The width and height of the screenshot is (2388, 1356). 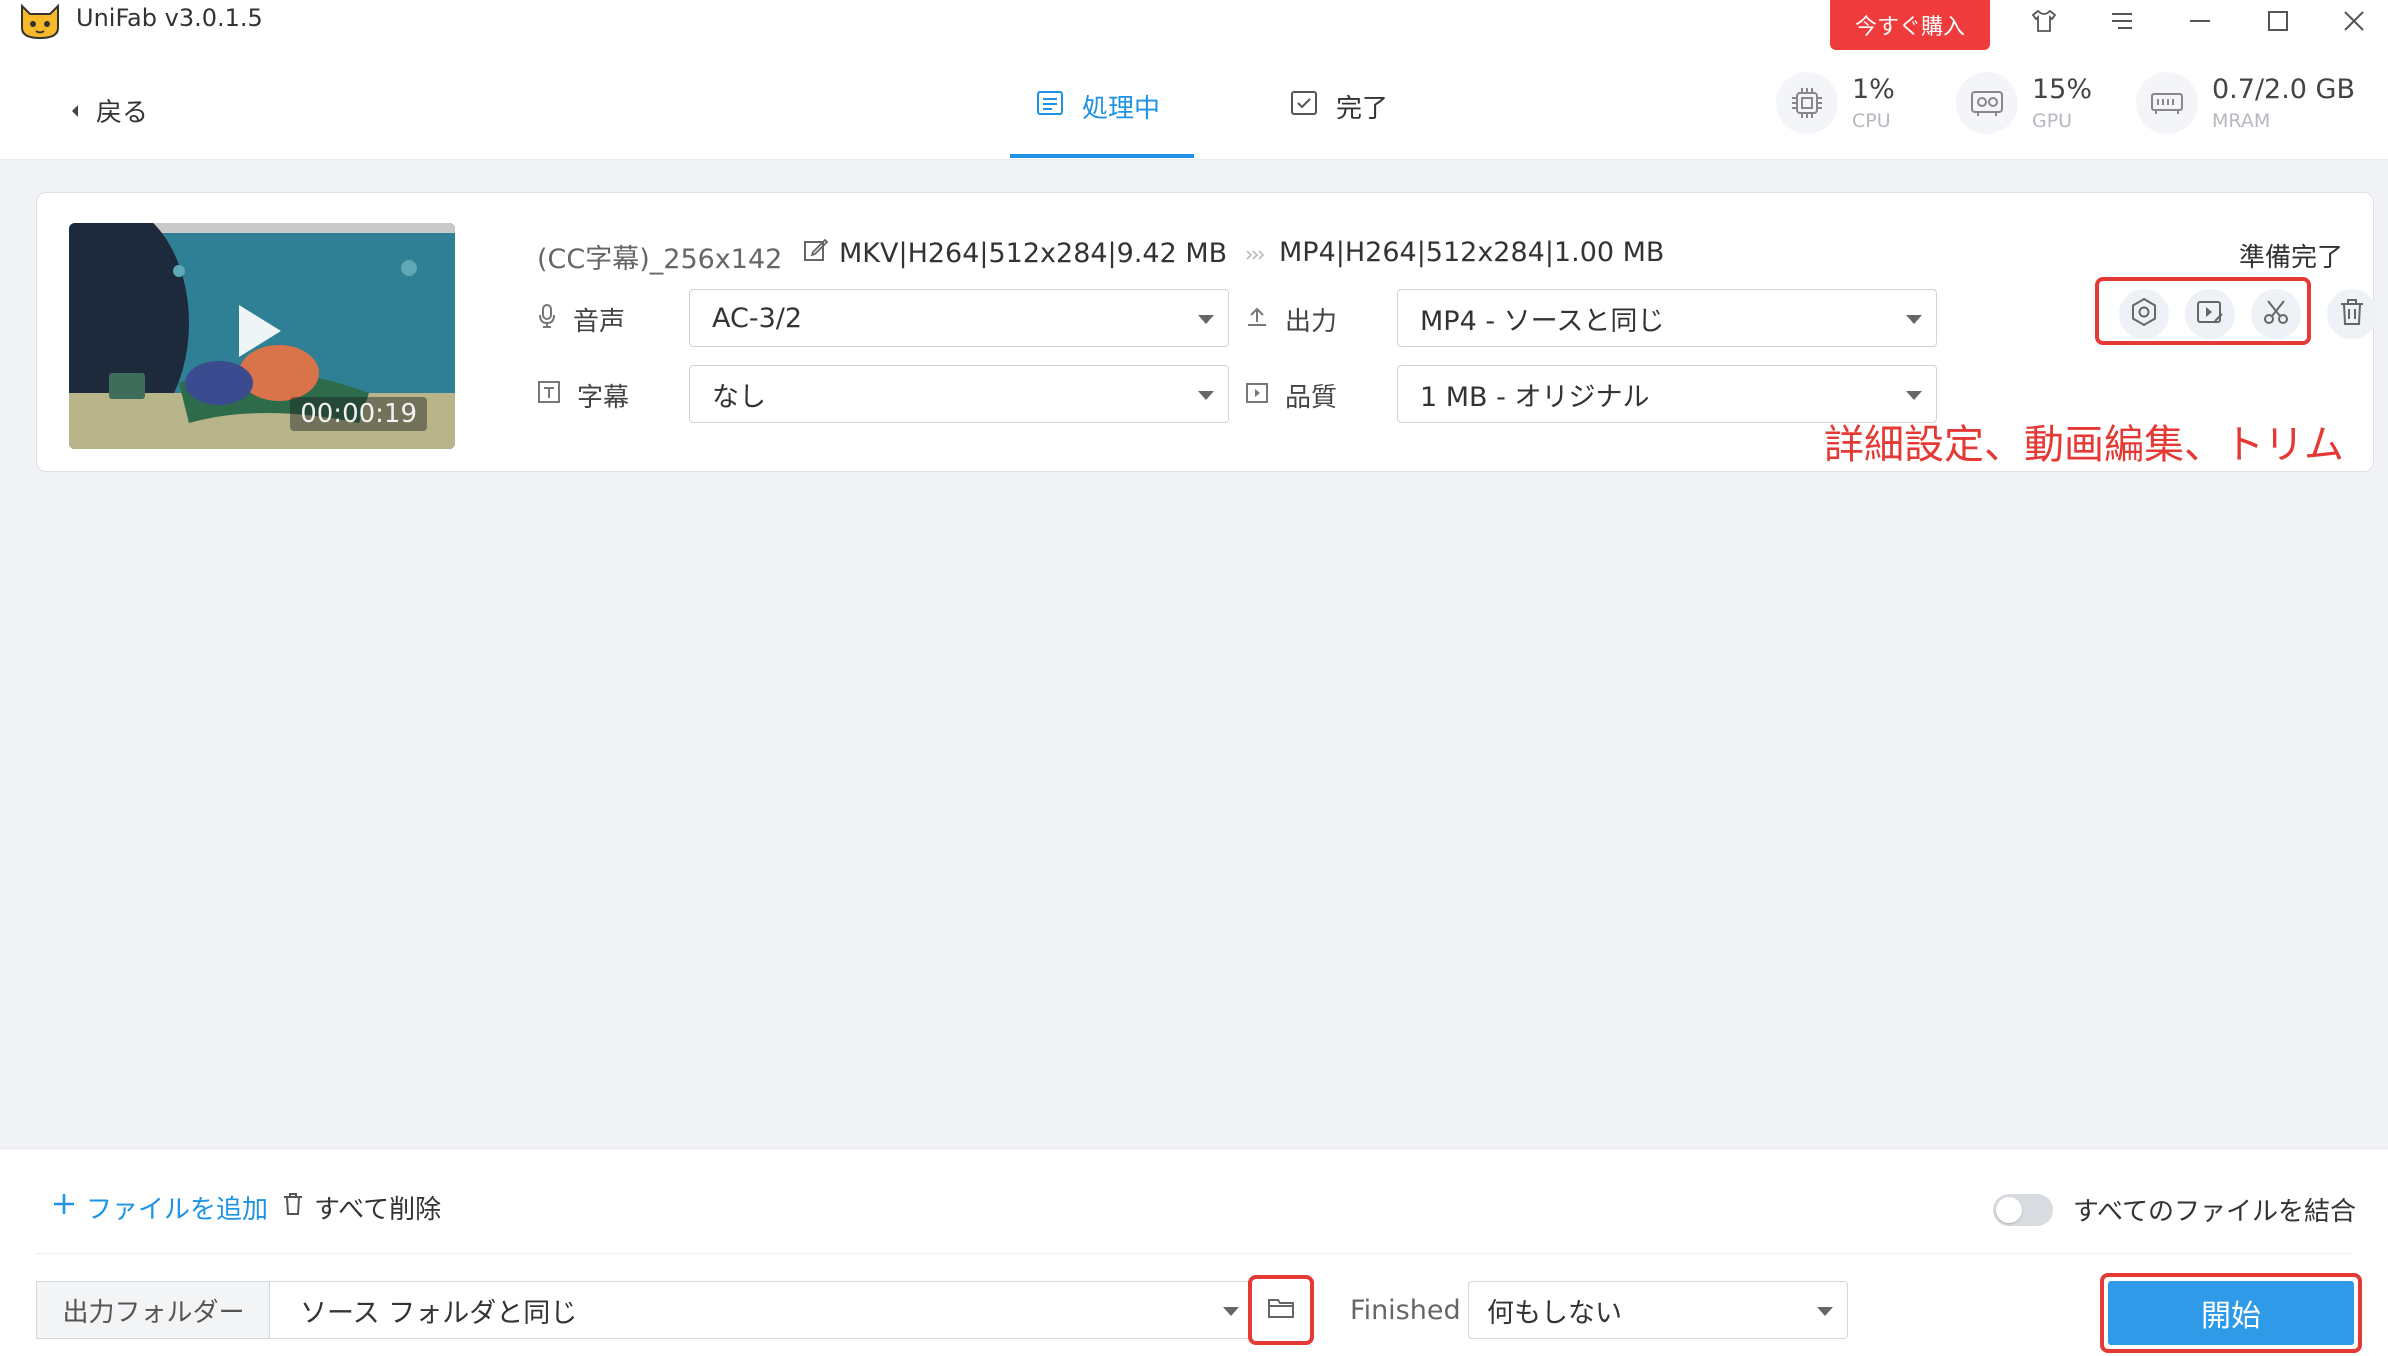 I want to click on divider, so click(x=1194, y=1253).